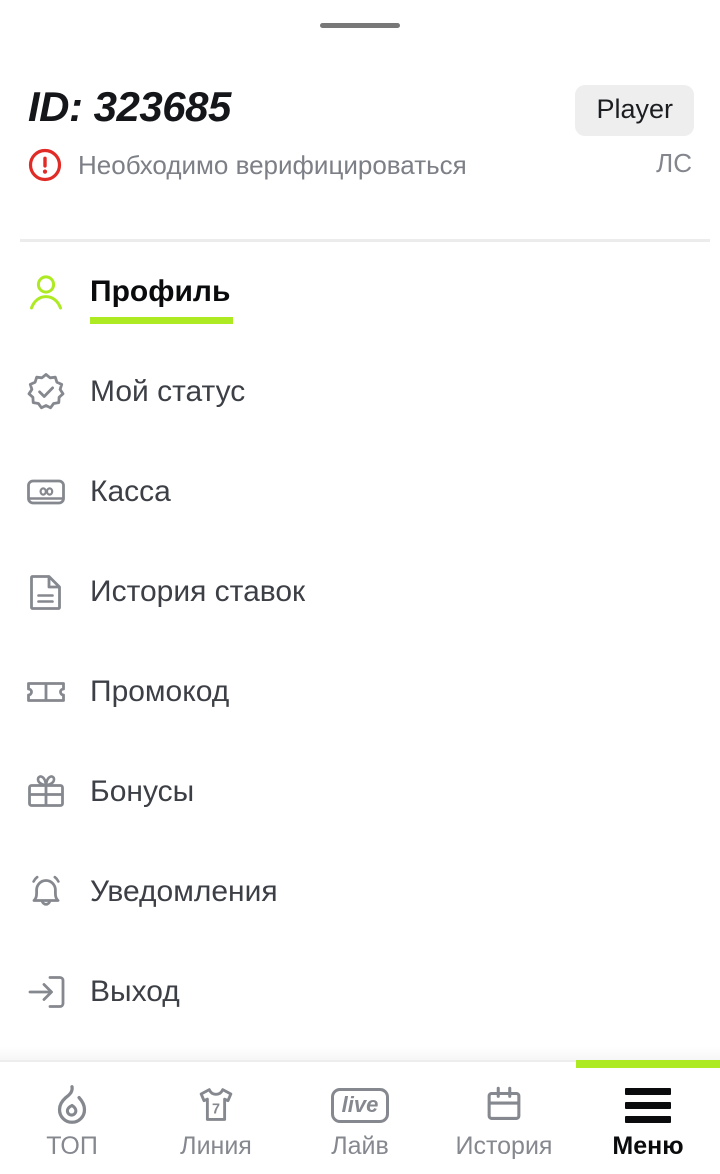  Describe the element at coordinates (135, 991) in the screenshot. I see `menu-item-label: Выход` at that location.